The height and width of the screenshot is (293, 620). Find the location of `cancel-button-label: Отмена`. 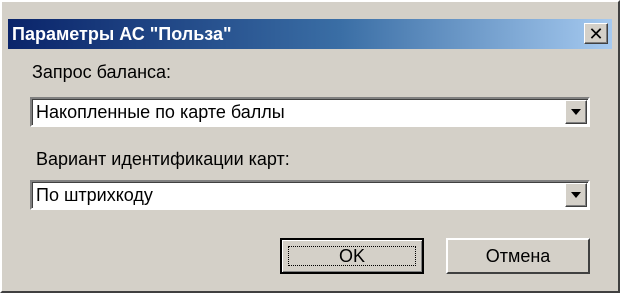

cancel-button-label: Отмена is located at coordinates (518, 255).